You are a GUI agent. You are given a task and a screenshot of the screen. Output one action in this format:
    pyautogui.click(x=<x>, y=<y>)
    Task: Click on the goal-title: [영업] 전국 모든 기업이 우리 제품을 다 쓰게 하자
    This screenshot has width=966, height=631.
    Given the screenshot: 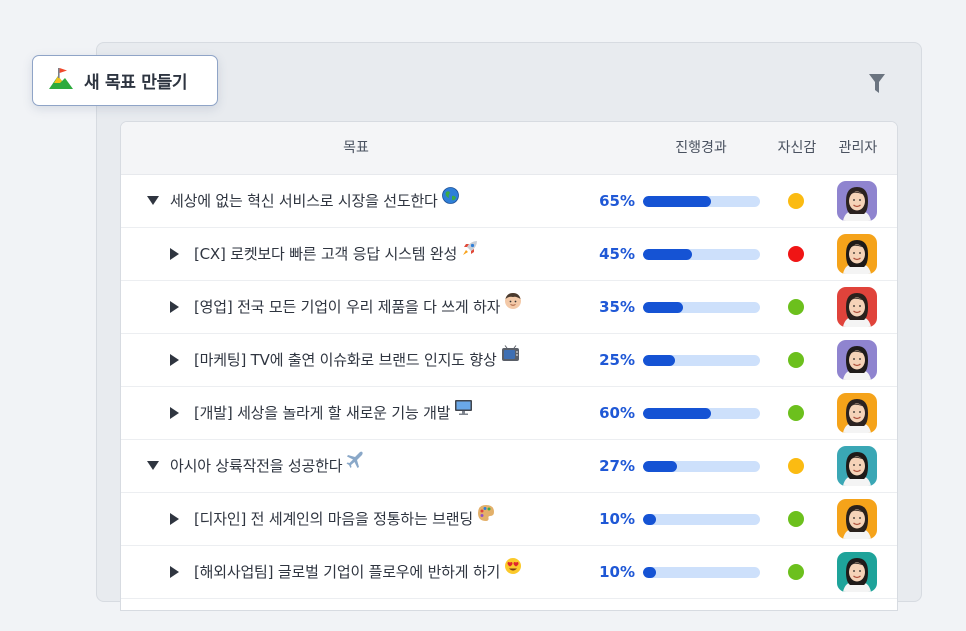 What is the action you would take?
    pyautogui.click(x=358, y=307)
    